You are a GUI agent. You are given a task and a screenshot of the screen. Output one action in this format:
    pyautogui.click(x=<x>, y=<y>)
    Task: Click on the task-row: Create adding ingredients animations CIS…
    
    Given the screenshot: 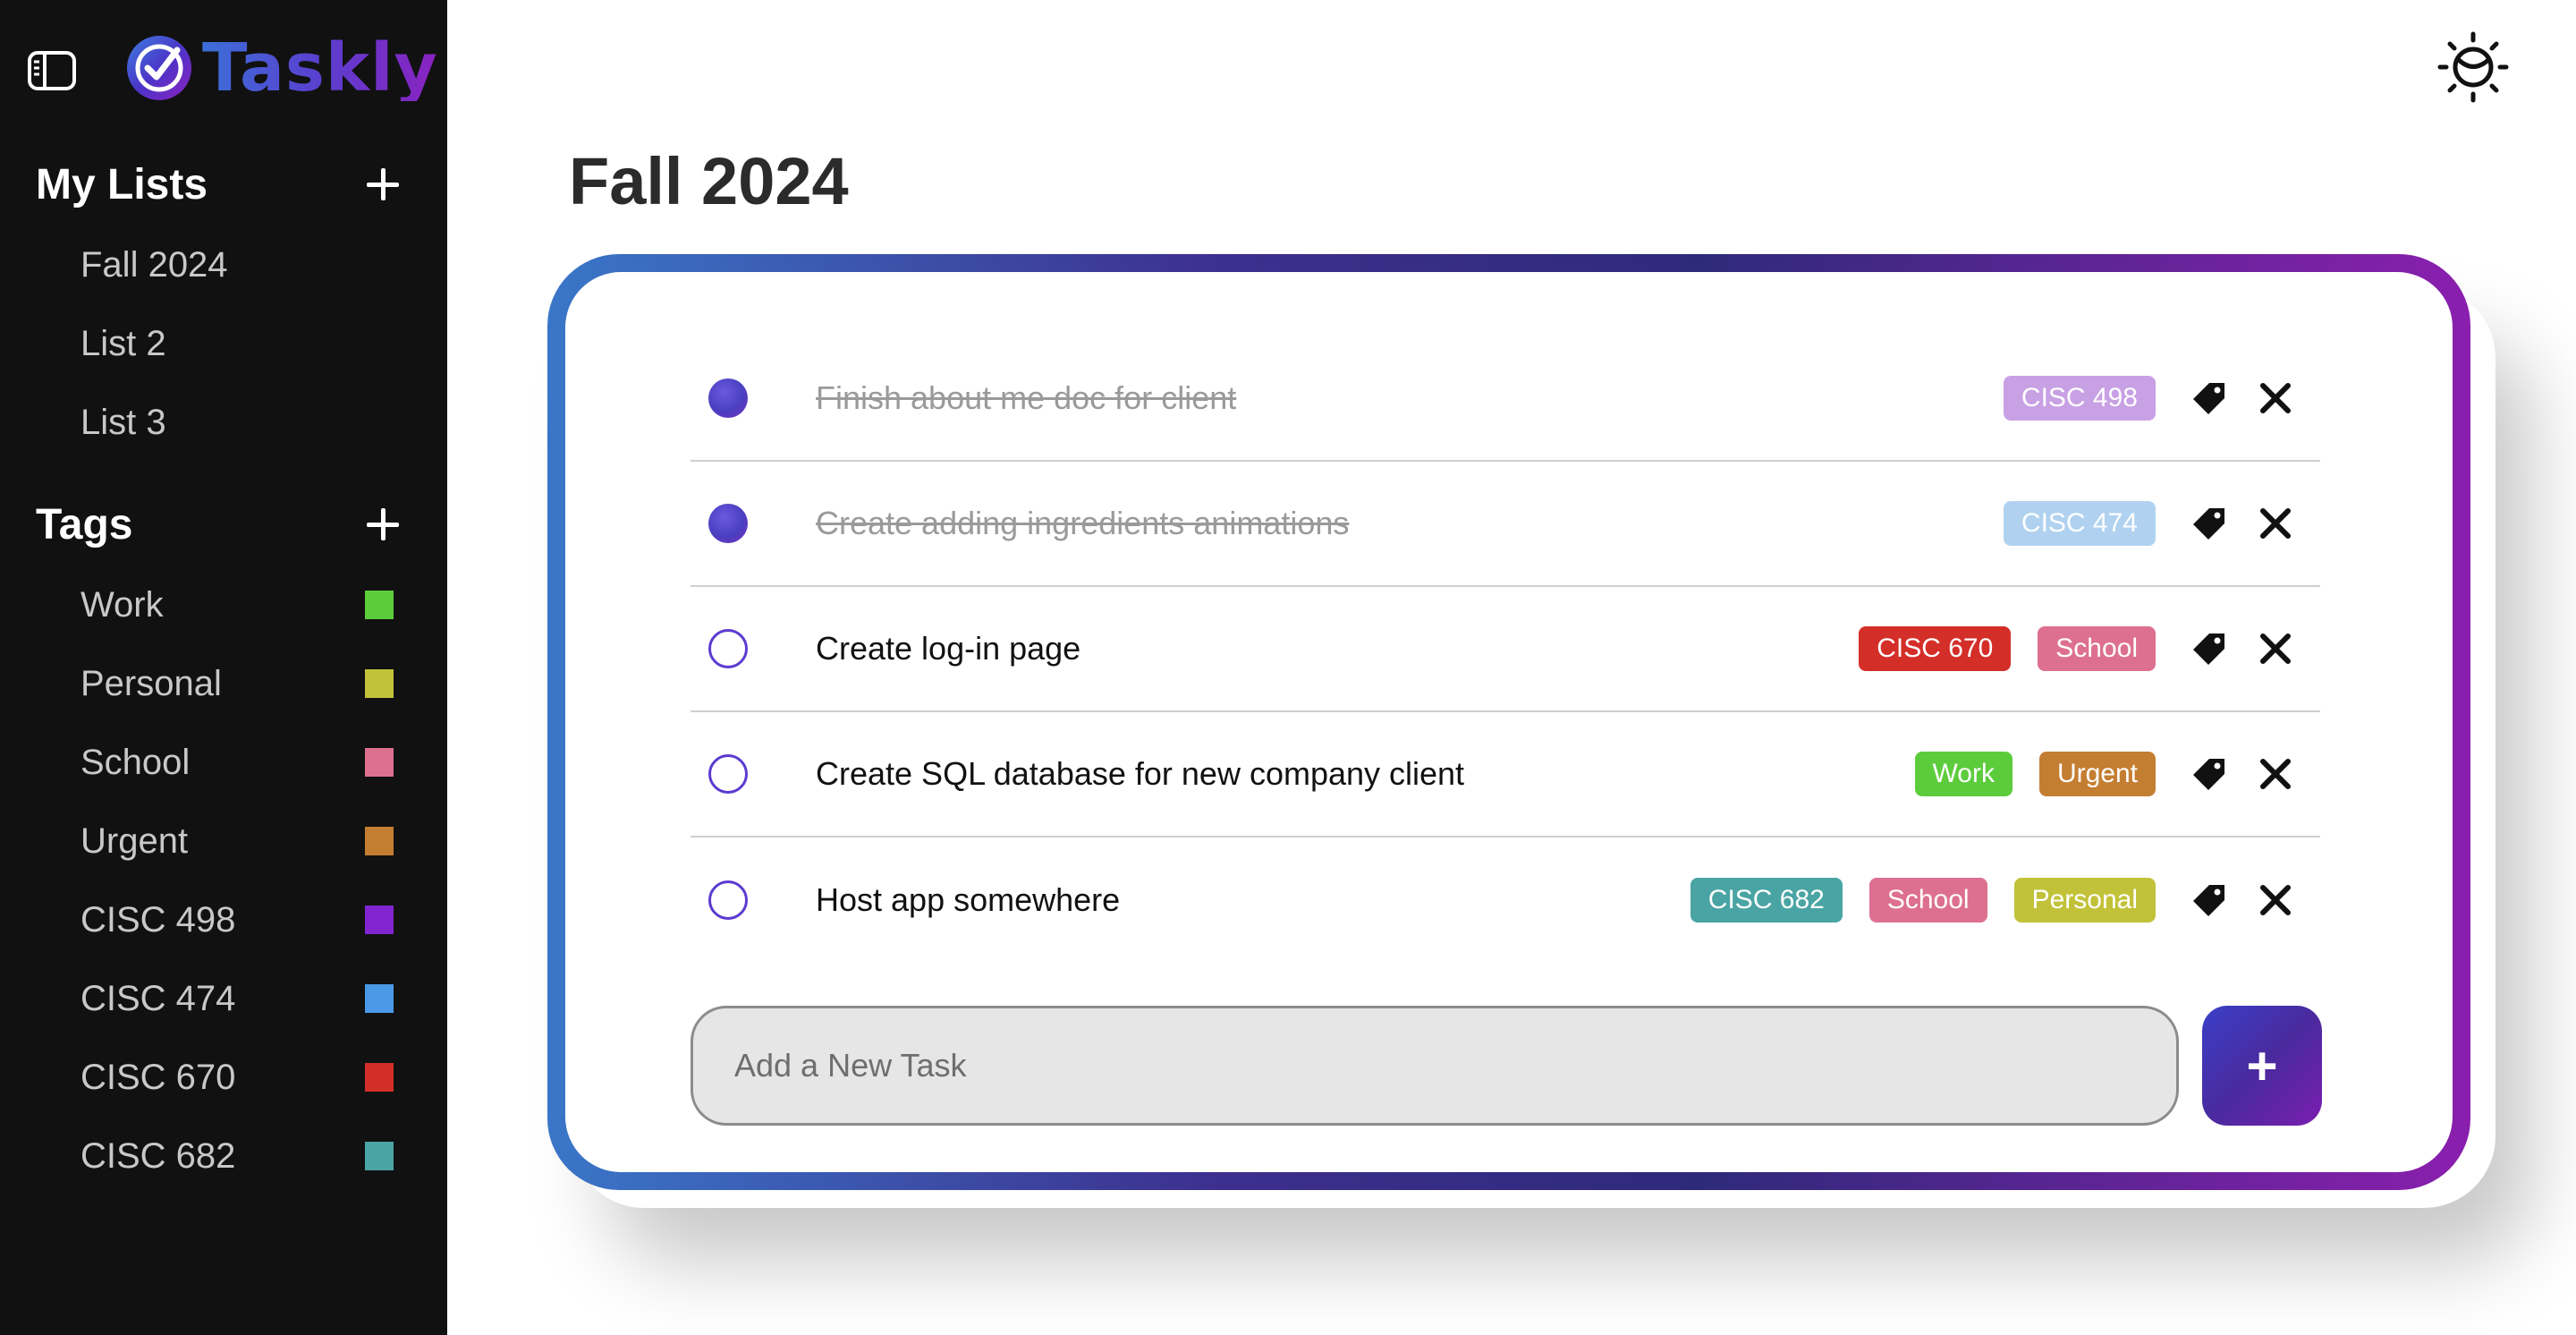 What is the action you would take?
    pyautogui.click(x=1505, y=524)
    